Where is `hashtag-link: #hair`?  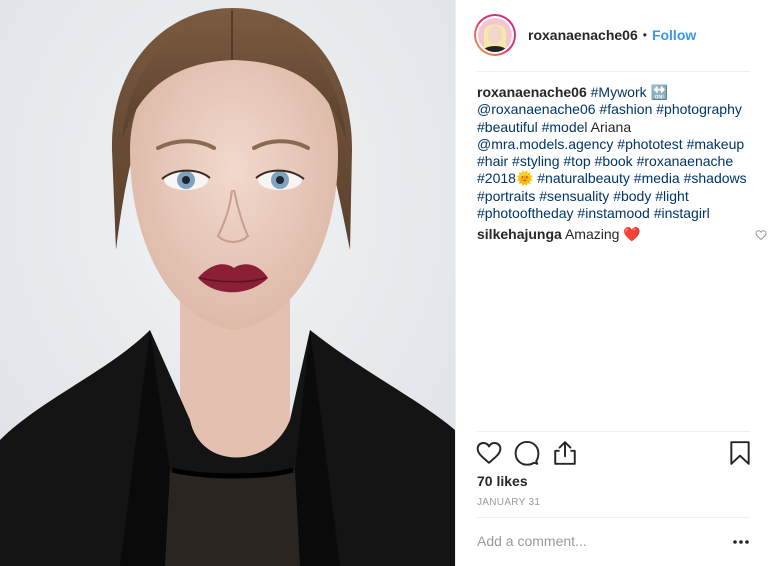 hashtag-link: #hair is located at coordinates (492, 161).